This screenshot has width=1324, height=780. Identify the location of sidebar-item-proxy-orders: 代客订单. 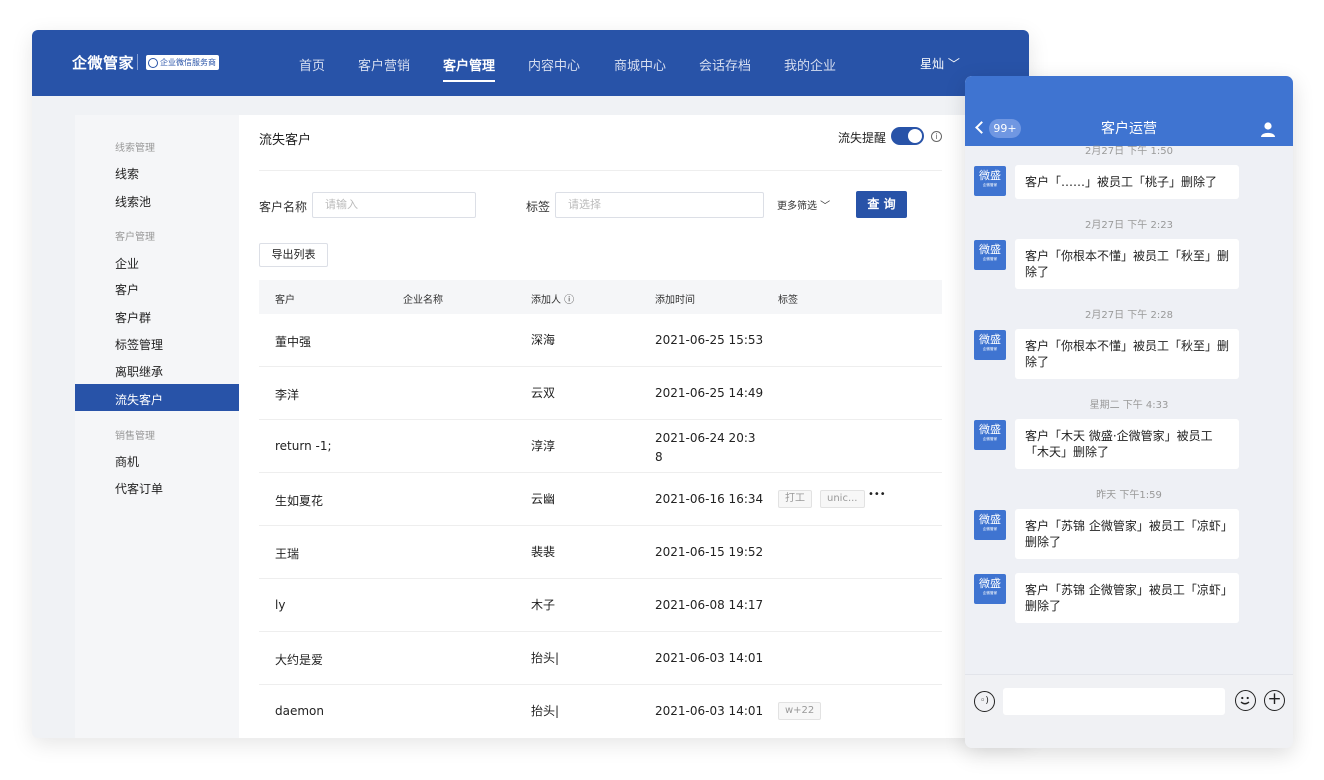
(139, 488).